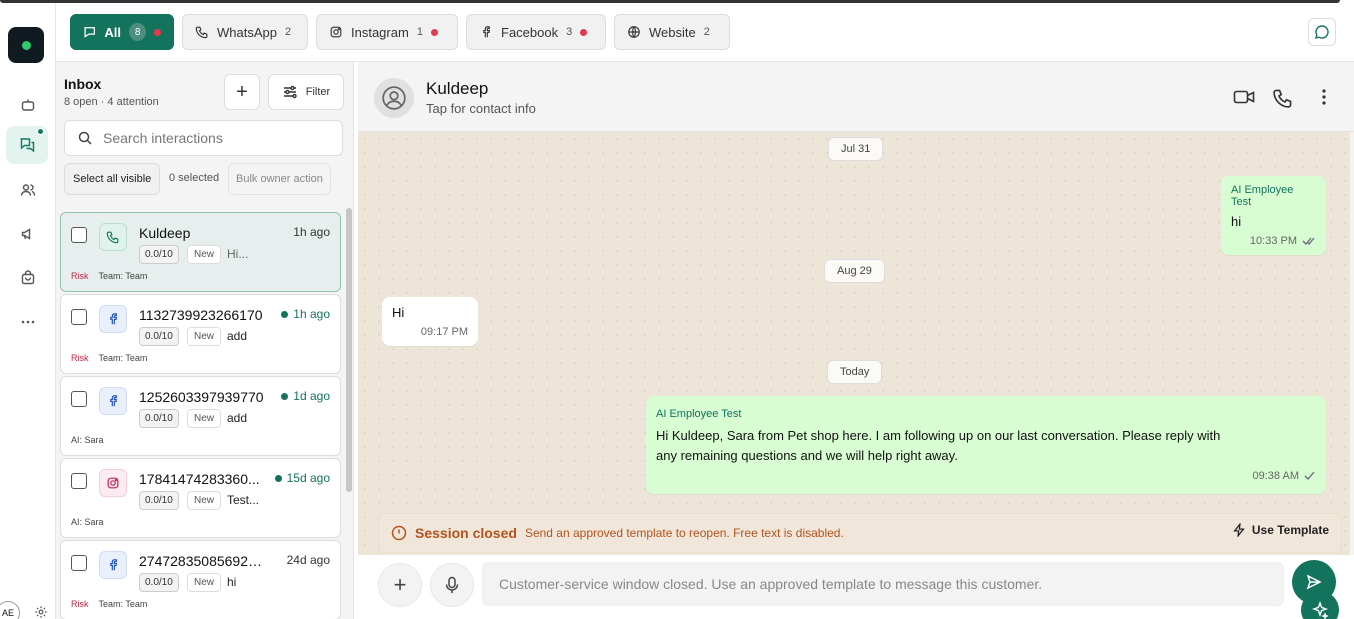 This screenshot has width=1354, height=619. I want to click on ai-assist-button, so click(1320, 605).